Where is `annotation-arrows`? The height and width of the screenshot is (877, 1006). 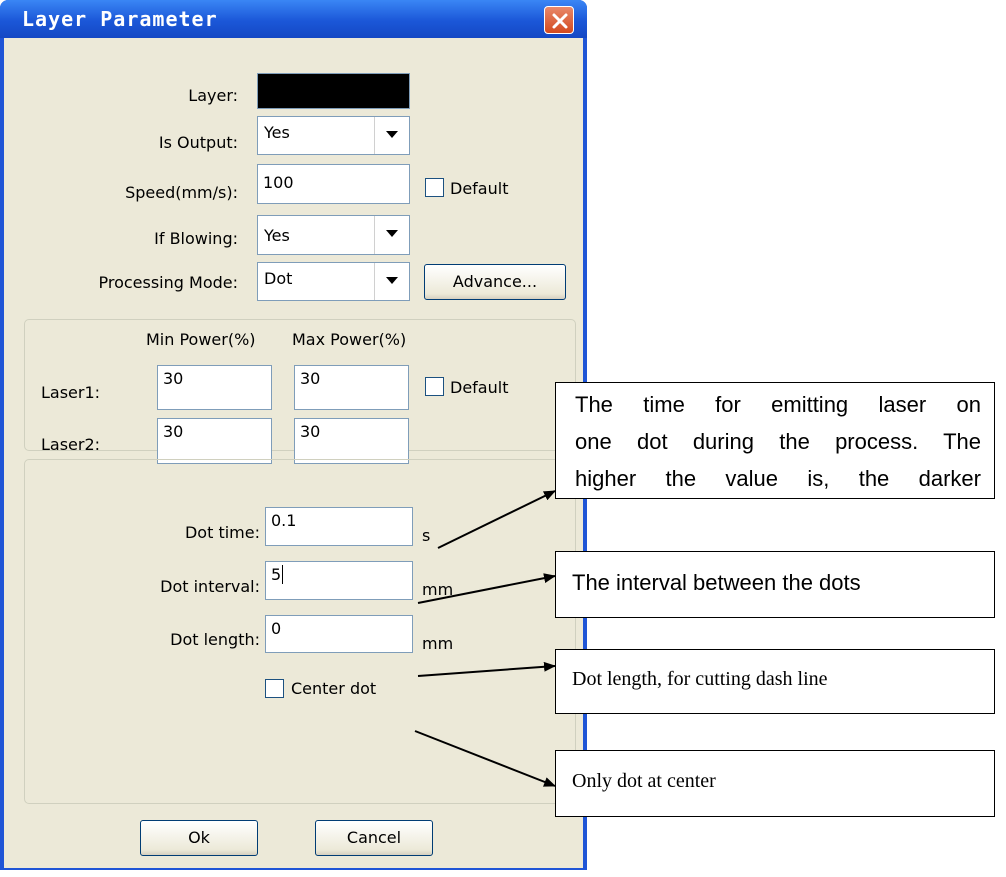
annotation-arrows is located at coordinates (485, 638).